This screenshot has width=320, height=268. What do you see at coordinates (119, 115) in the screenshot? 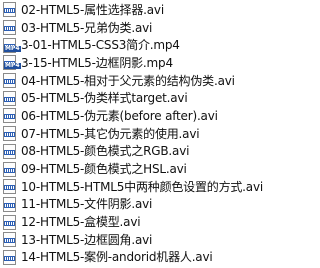
I see `file-name: 06-HTML5-伪元素(before after).avi` at bounding box center [119, 115].